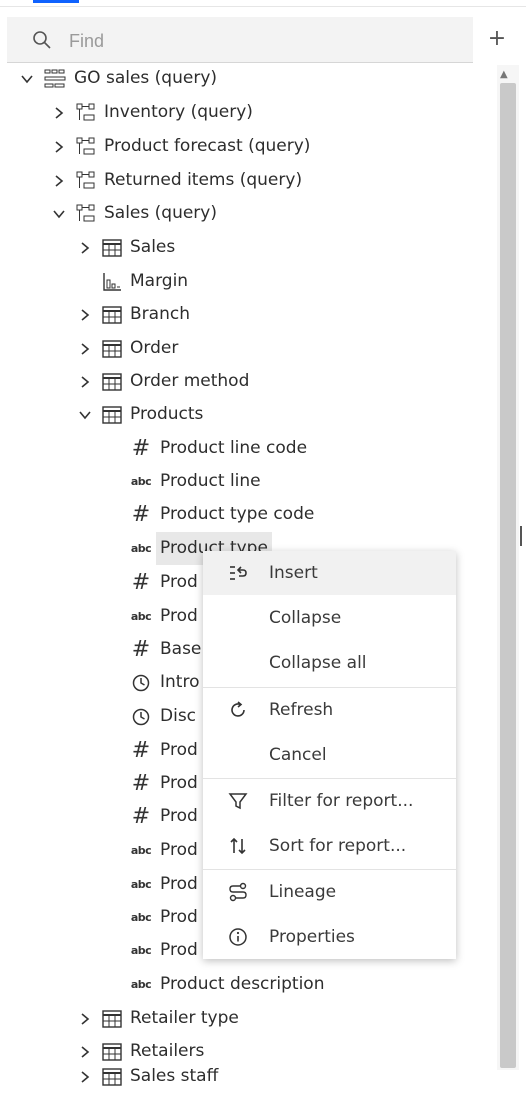 Image resolution: width=526 pixels, height=1094 pixels. What do you see at coordinates (164, 682) in the screenshot?
I see `tree-column-item: Intro` at bounding box center [164, 682].